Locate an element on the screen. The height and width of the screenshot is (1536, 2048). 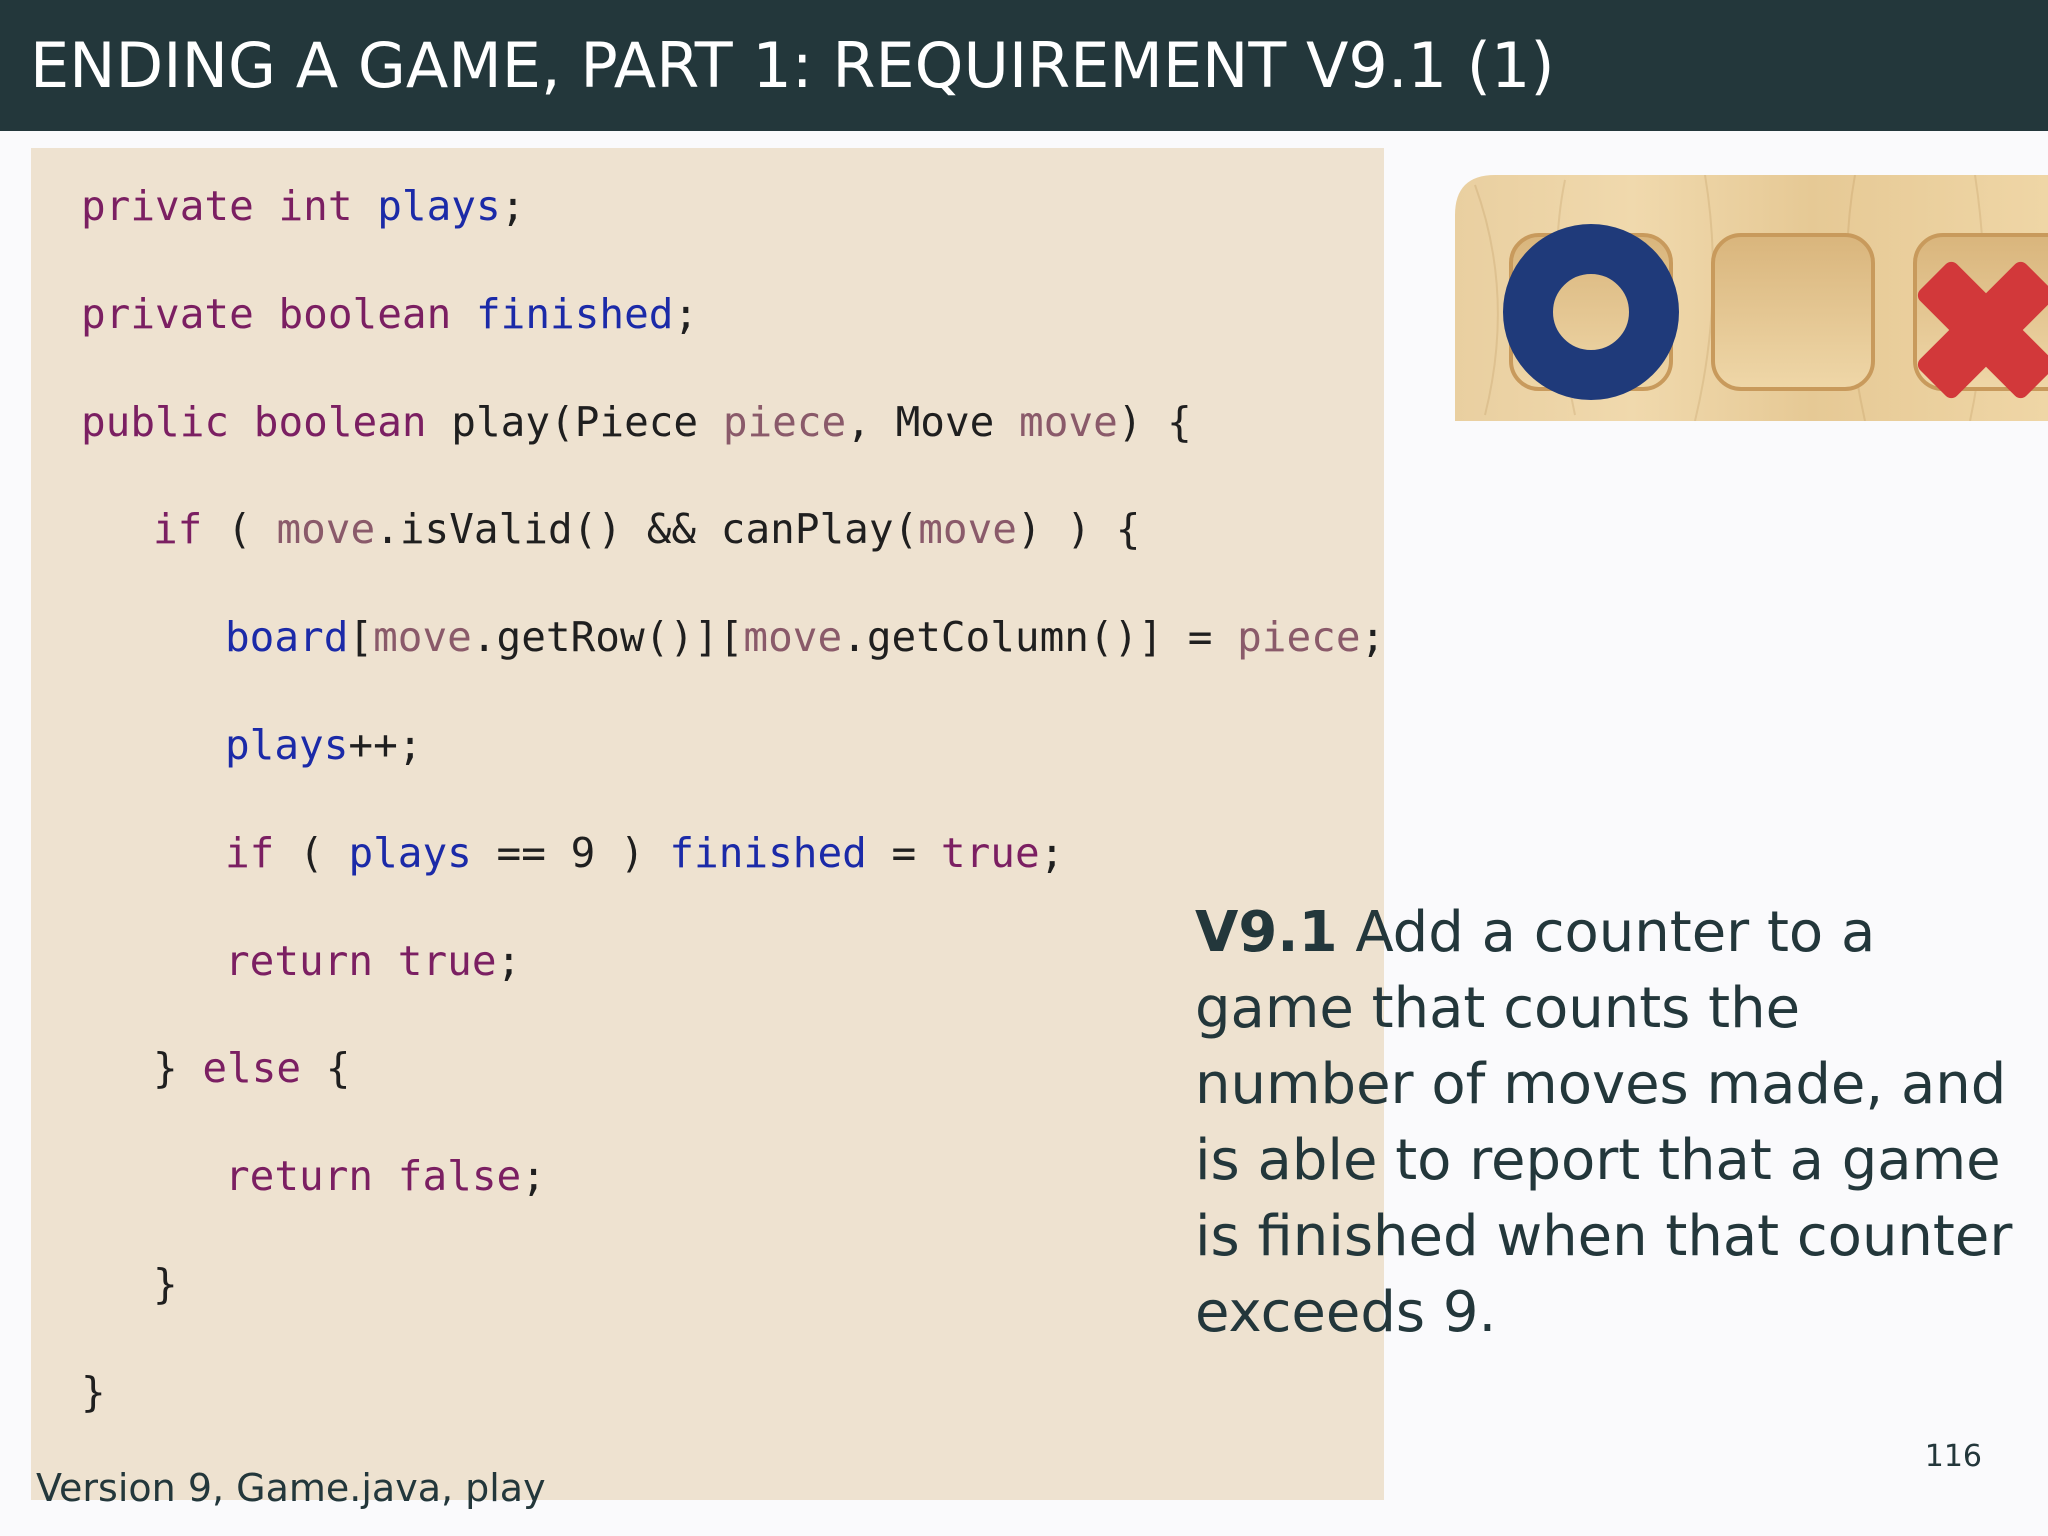
code-line: private int plays; is located at coordinates (303, 206).